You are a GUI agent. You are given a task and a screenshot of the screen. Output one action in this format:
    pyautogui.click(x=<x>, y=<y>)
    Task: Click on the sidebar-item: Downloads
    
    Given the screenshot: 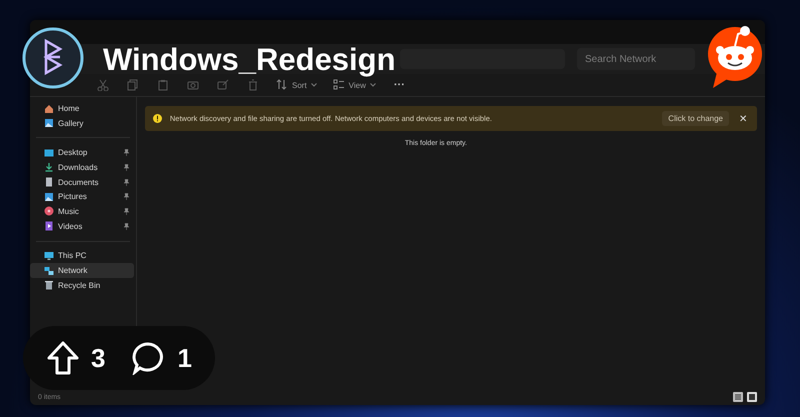 What is the action you would take?
    pyautogui.click(x=82, y=167)
    